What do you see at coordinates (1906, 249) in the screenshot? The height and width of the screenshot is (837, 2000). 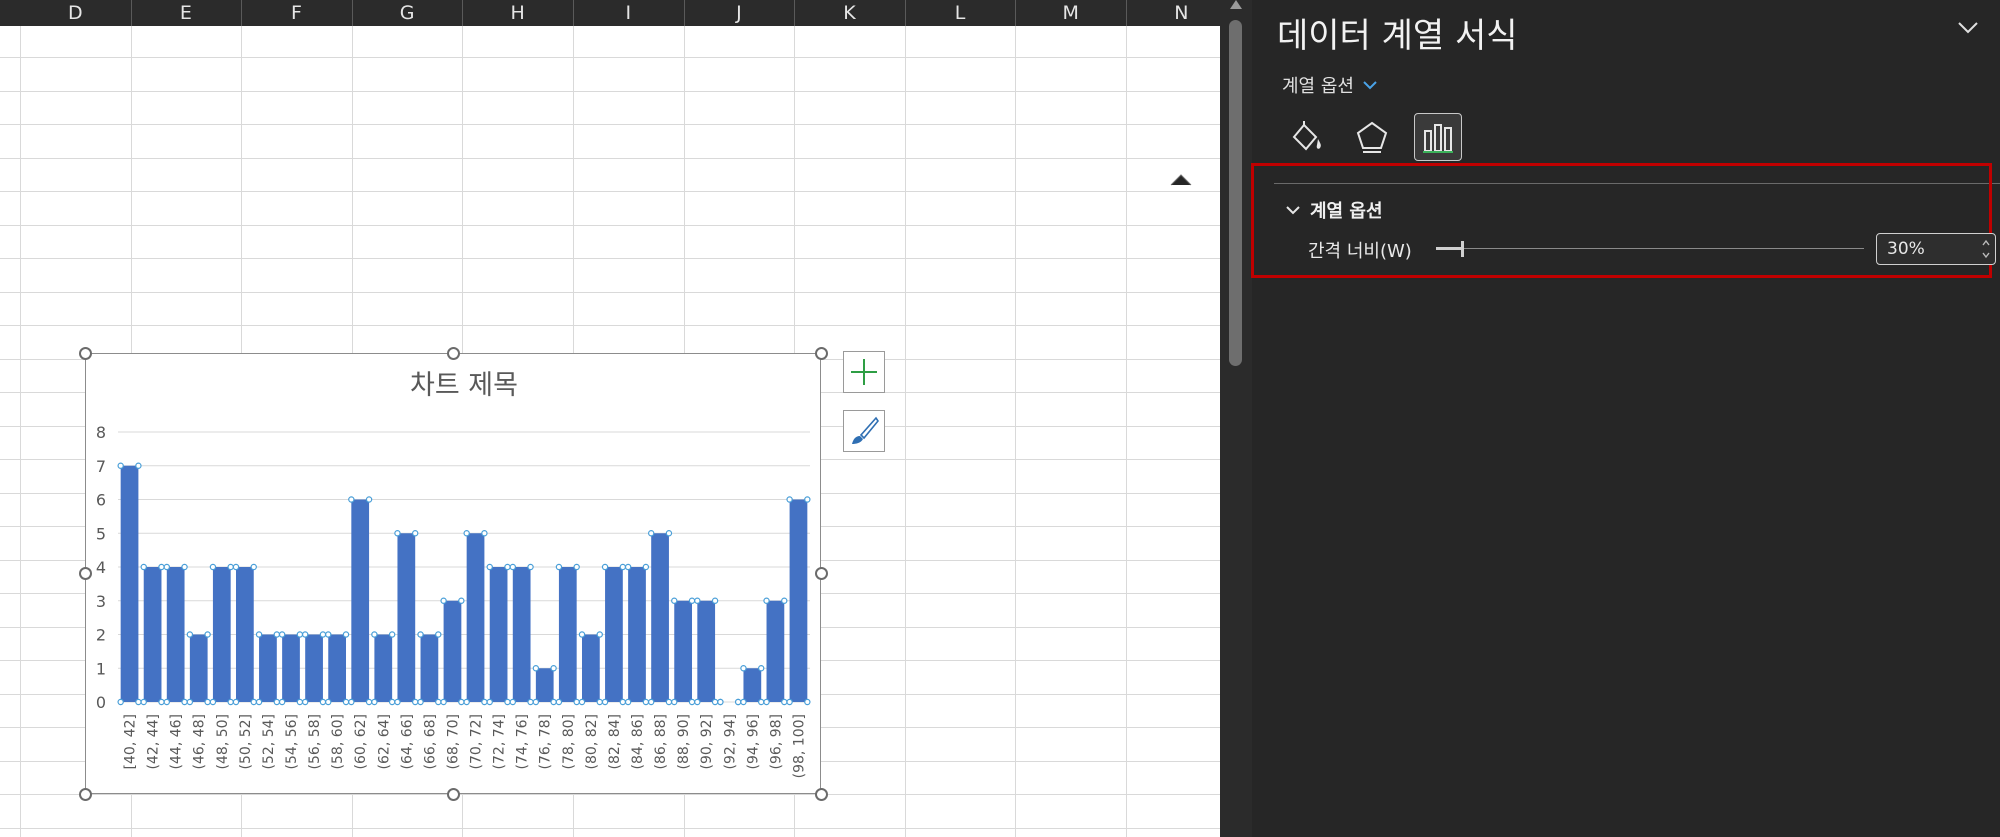 I see `gap-width-value: 30%` at bounding box center [1906, 249].